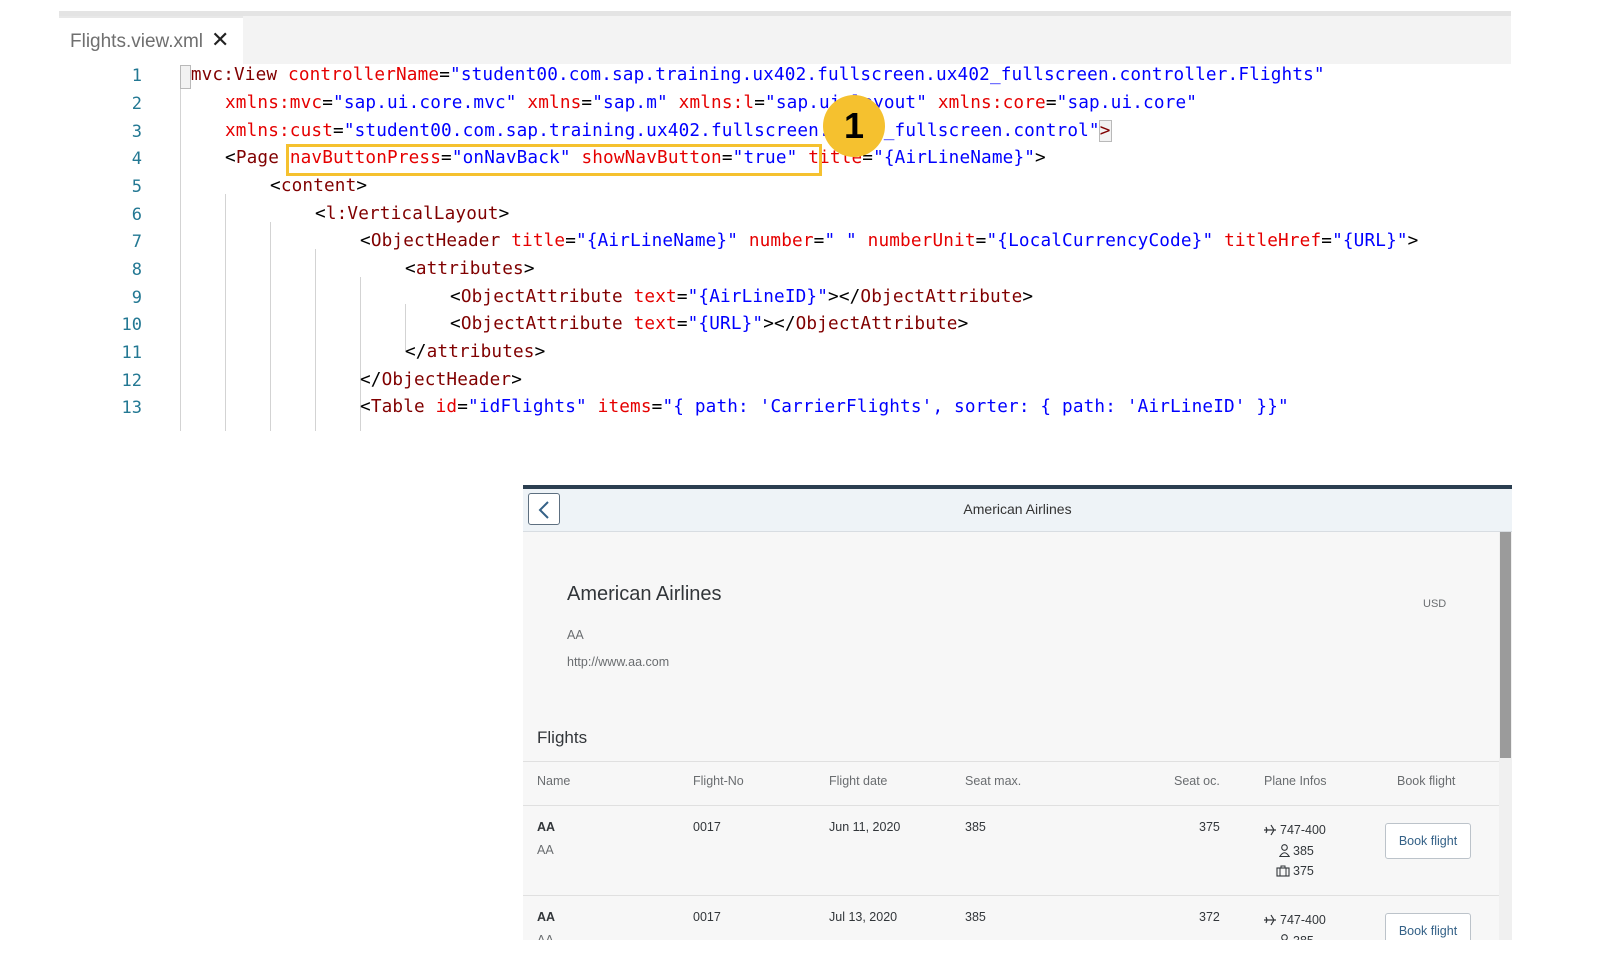  Describe the element at coordinates (136, 242) in the screenshot. I see `line-number: 7` at that location.